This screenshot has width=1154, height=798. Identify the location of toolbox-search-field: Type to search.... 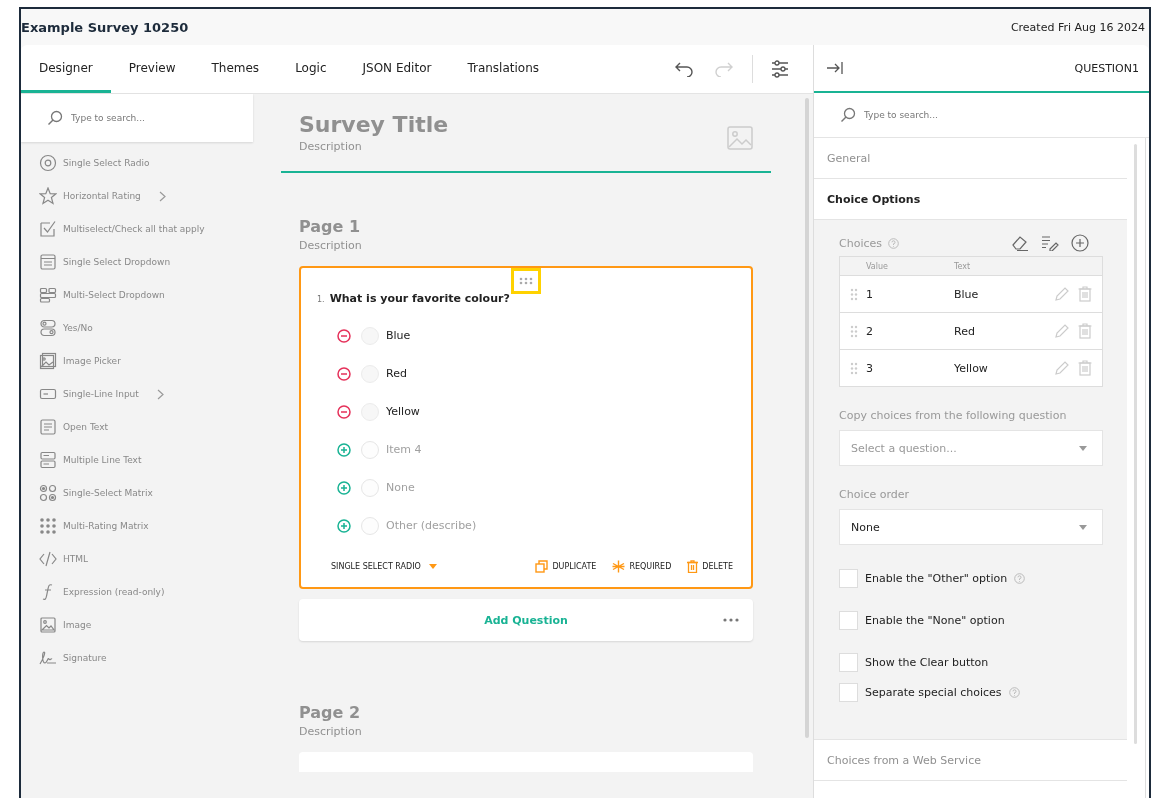
(137, 118).